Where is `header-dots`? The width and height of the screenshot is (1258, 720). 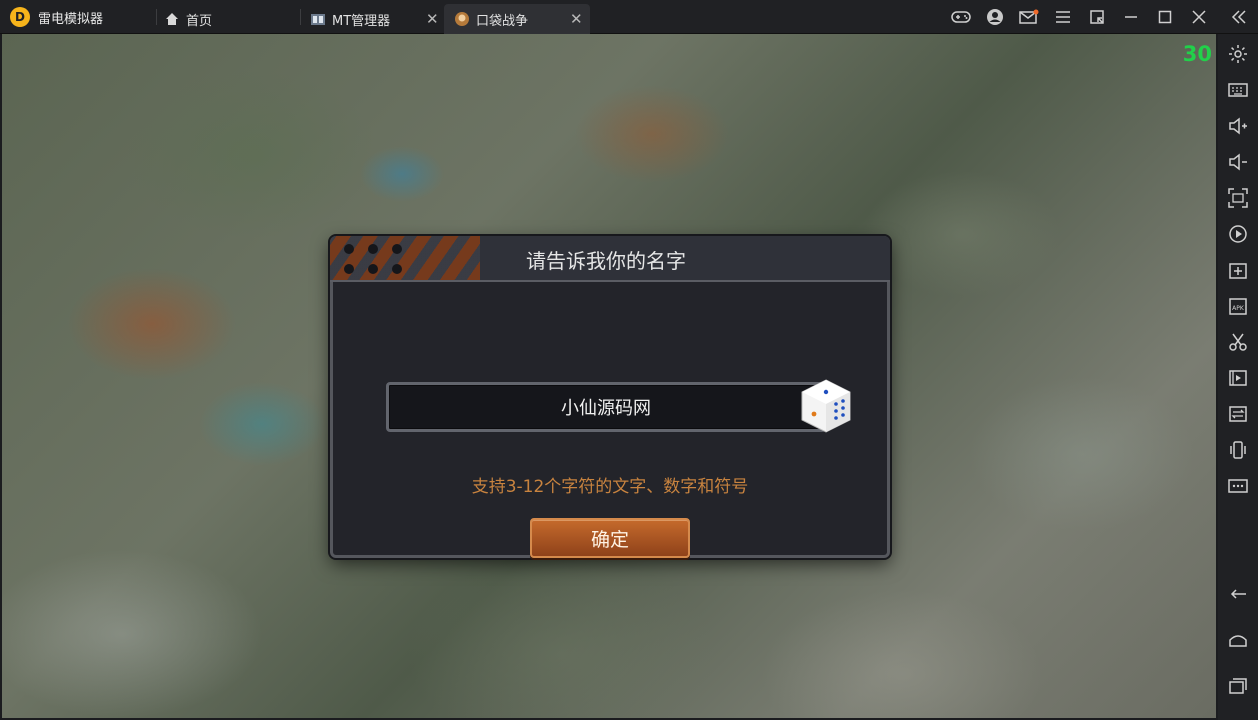 header-dots is located at coordinates (375, 260).